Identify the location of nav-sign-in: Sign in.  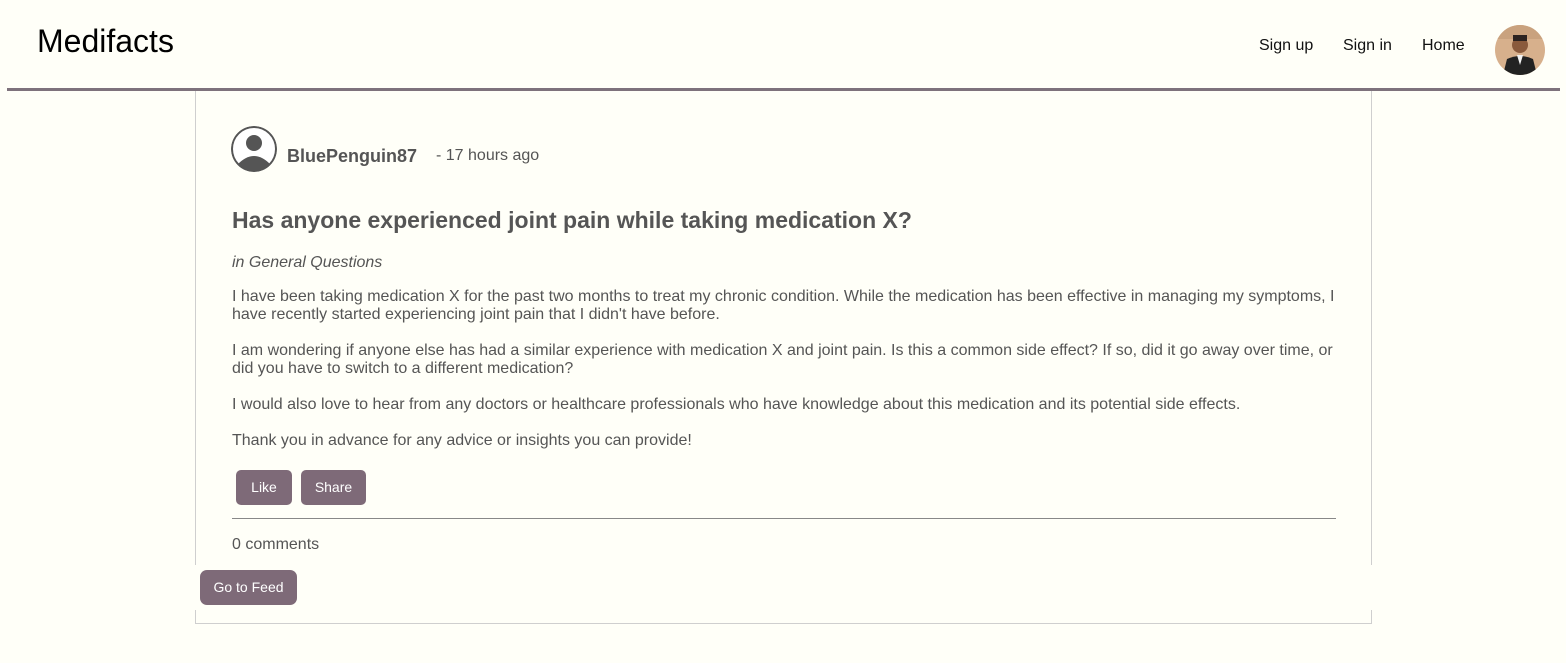
(1367, 46).